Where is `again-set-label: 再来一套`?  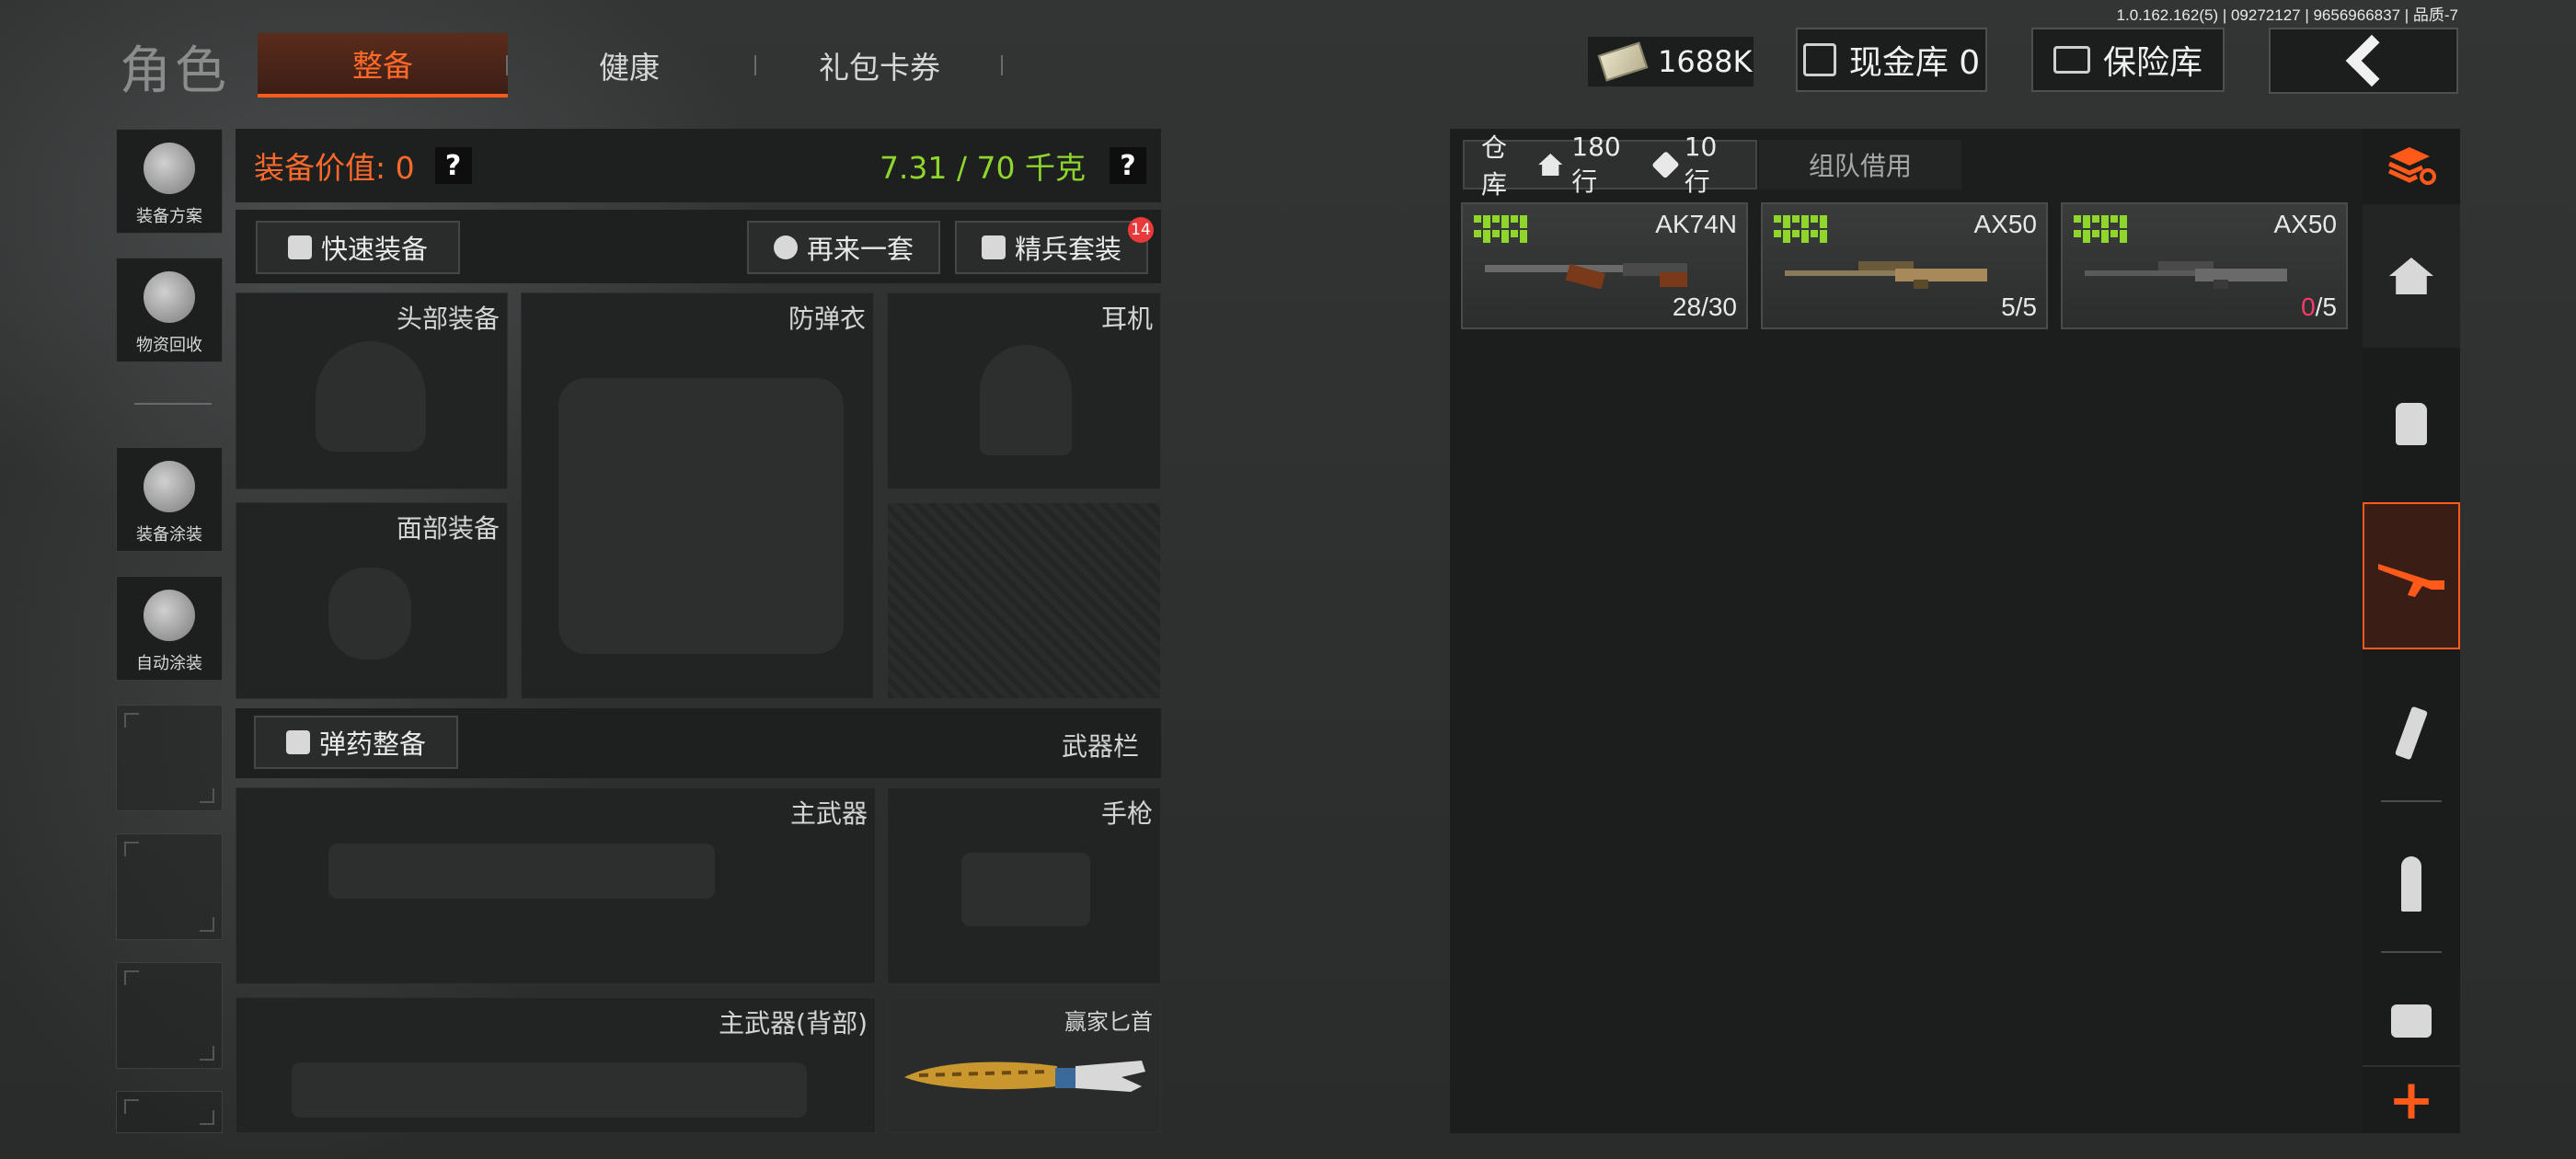 again-set-label: 再来一套 is located at coordinates (860, 249).